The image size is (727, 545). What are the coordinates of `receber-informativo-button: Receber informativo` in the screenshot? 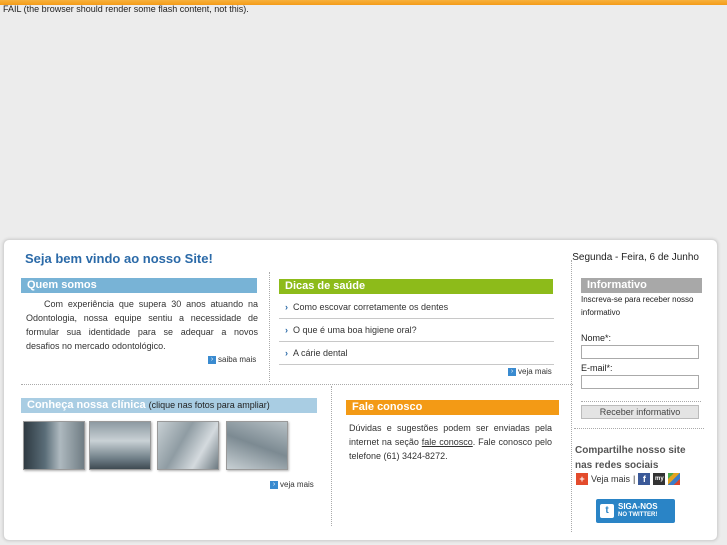 It's located at (640, 412).